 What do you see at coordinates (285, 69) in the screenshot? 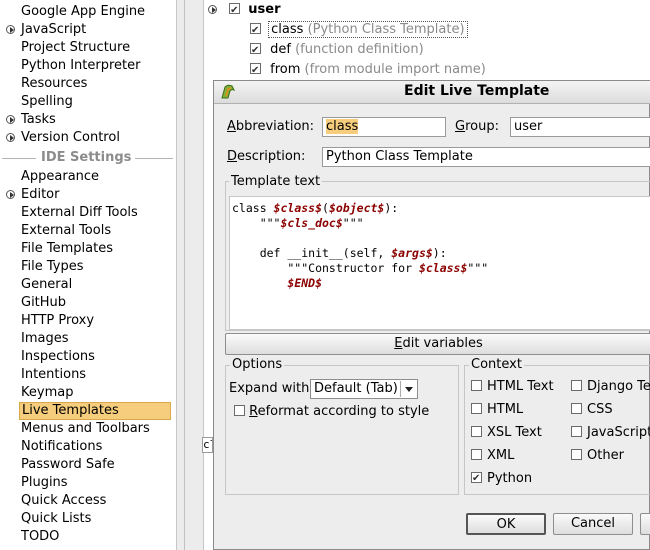
I see `template-abbr: from` at bounding box center [285, 69].